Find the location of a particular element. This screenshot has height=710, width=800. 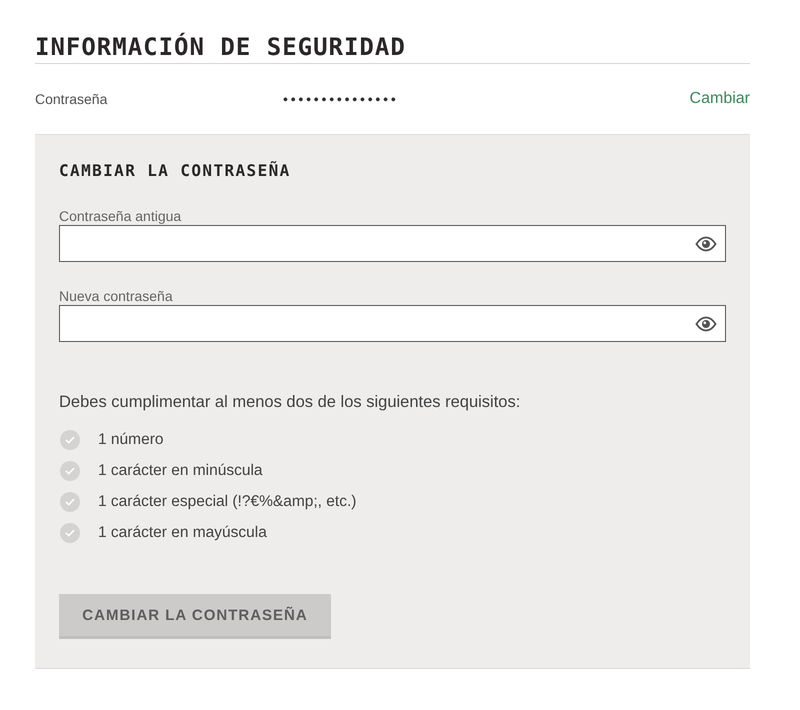

password-label: Contraseña is located at coordinates (71, 99).